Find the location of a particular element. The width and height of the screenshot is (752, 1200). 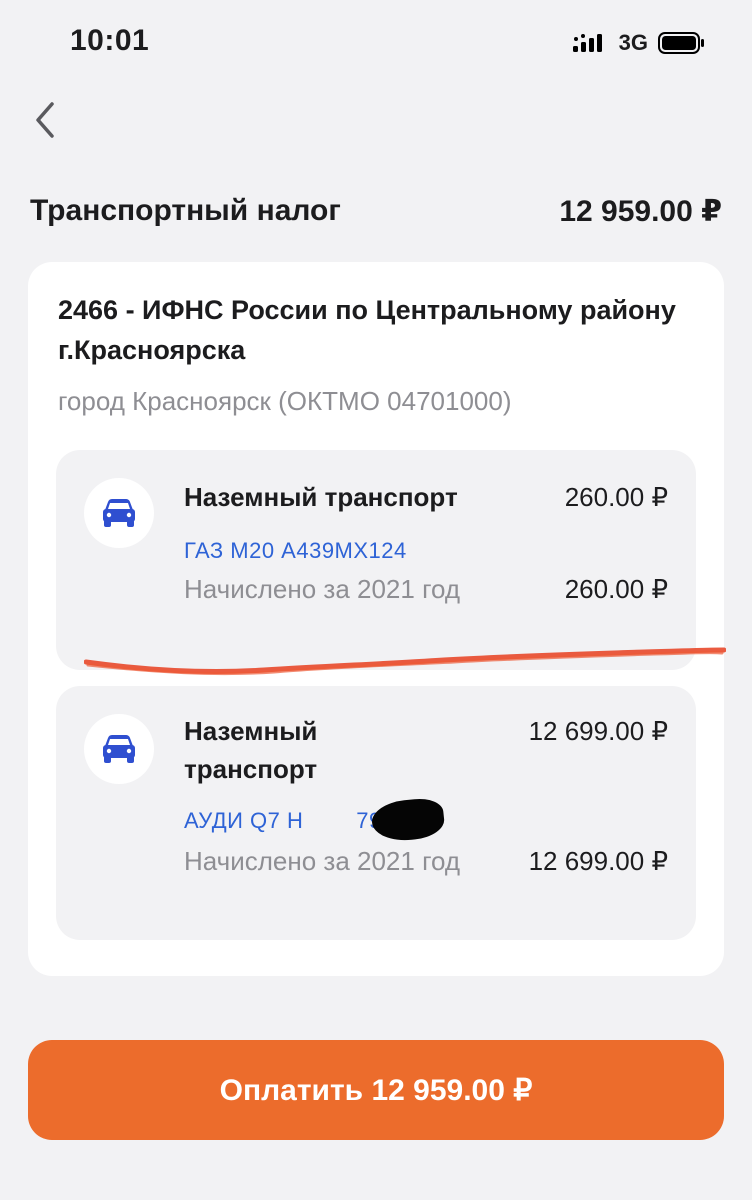

redaction-blob is located at coordinates (408, 820).